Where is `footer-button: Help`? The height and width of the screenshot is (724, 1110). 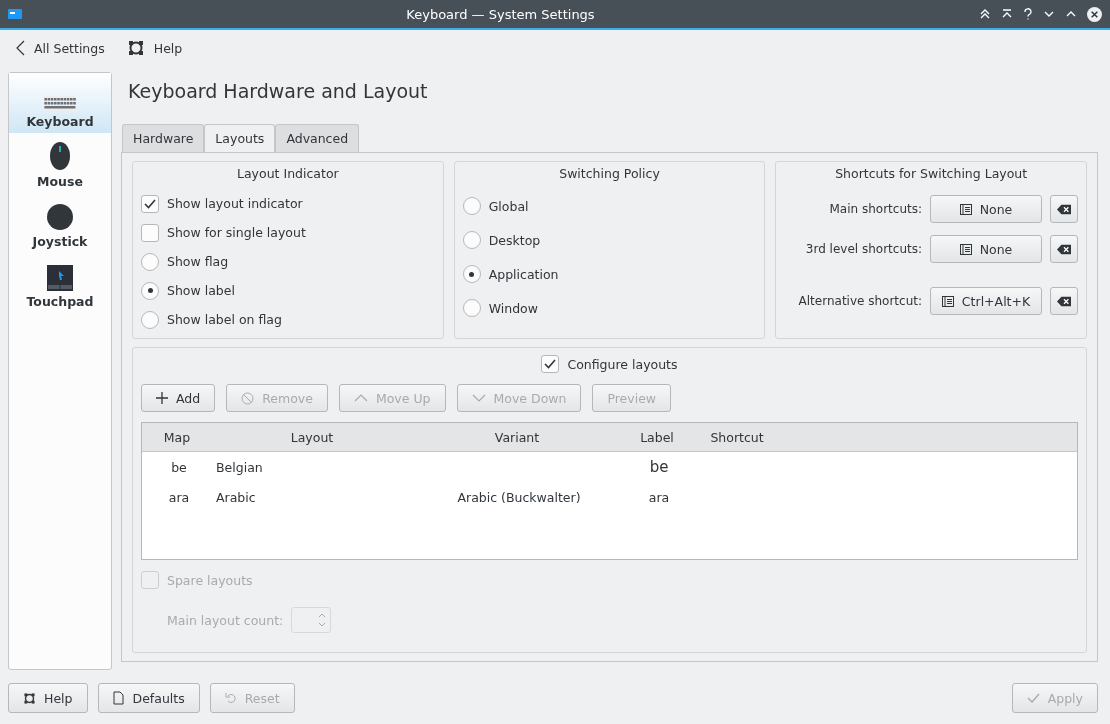
footer-button: Help is located at coordinates (48, 698).